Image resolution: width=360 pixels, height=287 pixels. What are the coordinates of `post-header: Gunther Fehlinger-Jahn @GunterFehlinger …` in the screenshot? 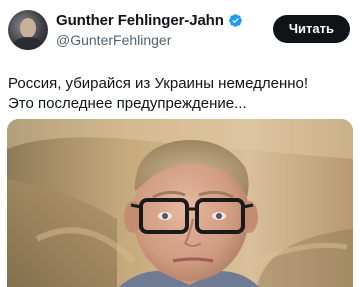 It's located at (179, 32).